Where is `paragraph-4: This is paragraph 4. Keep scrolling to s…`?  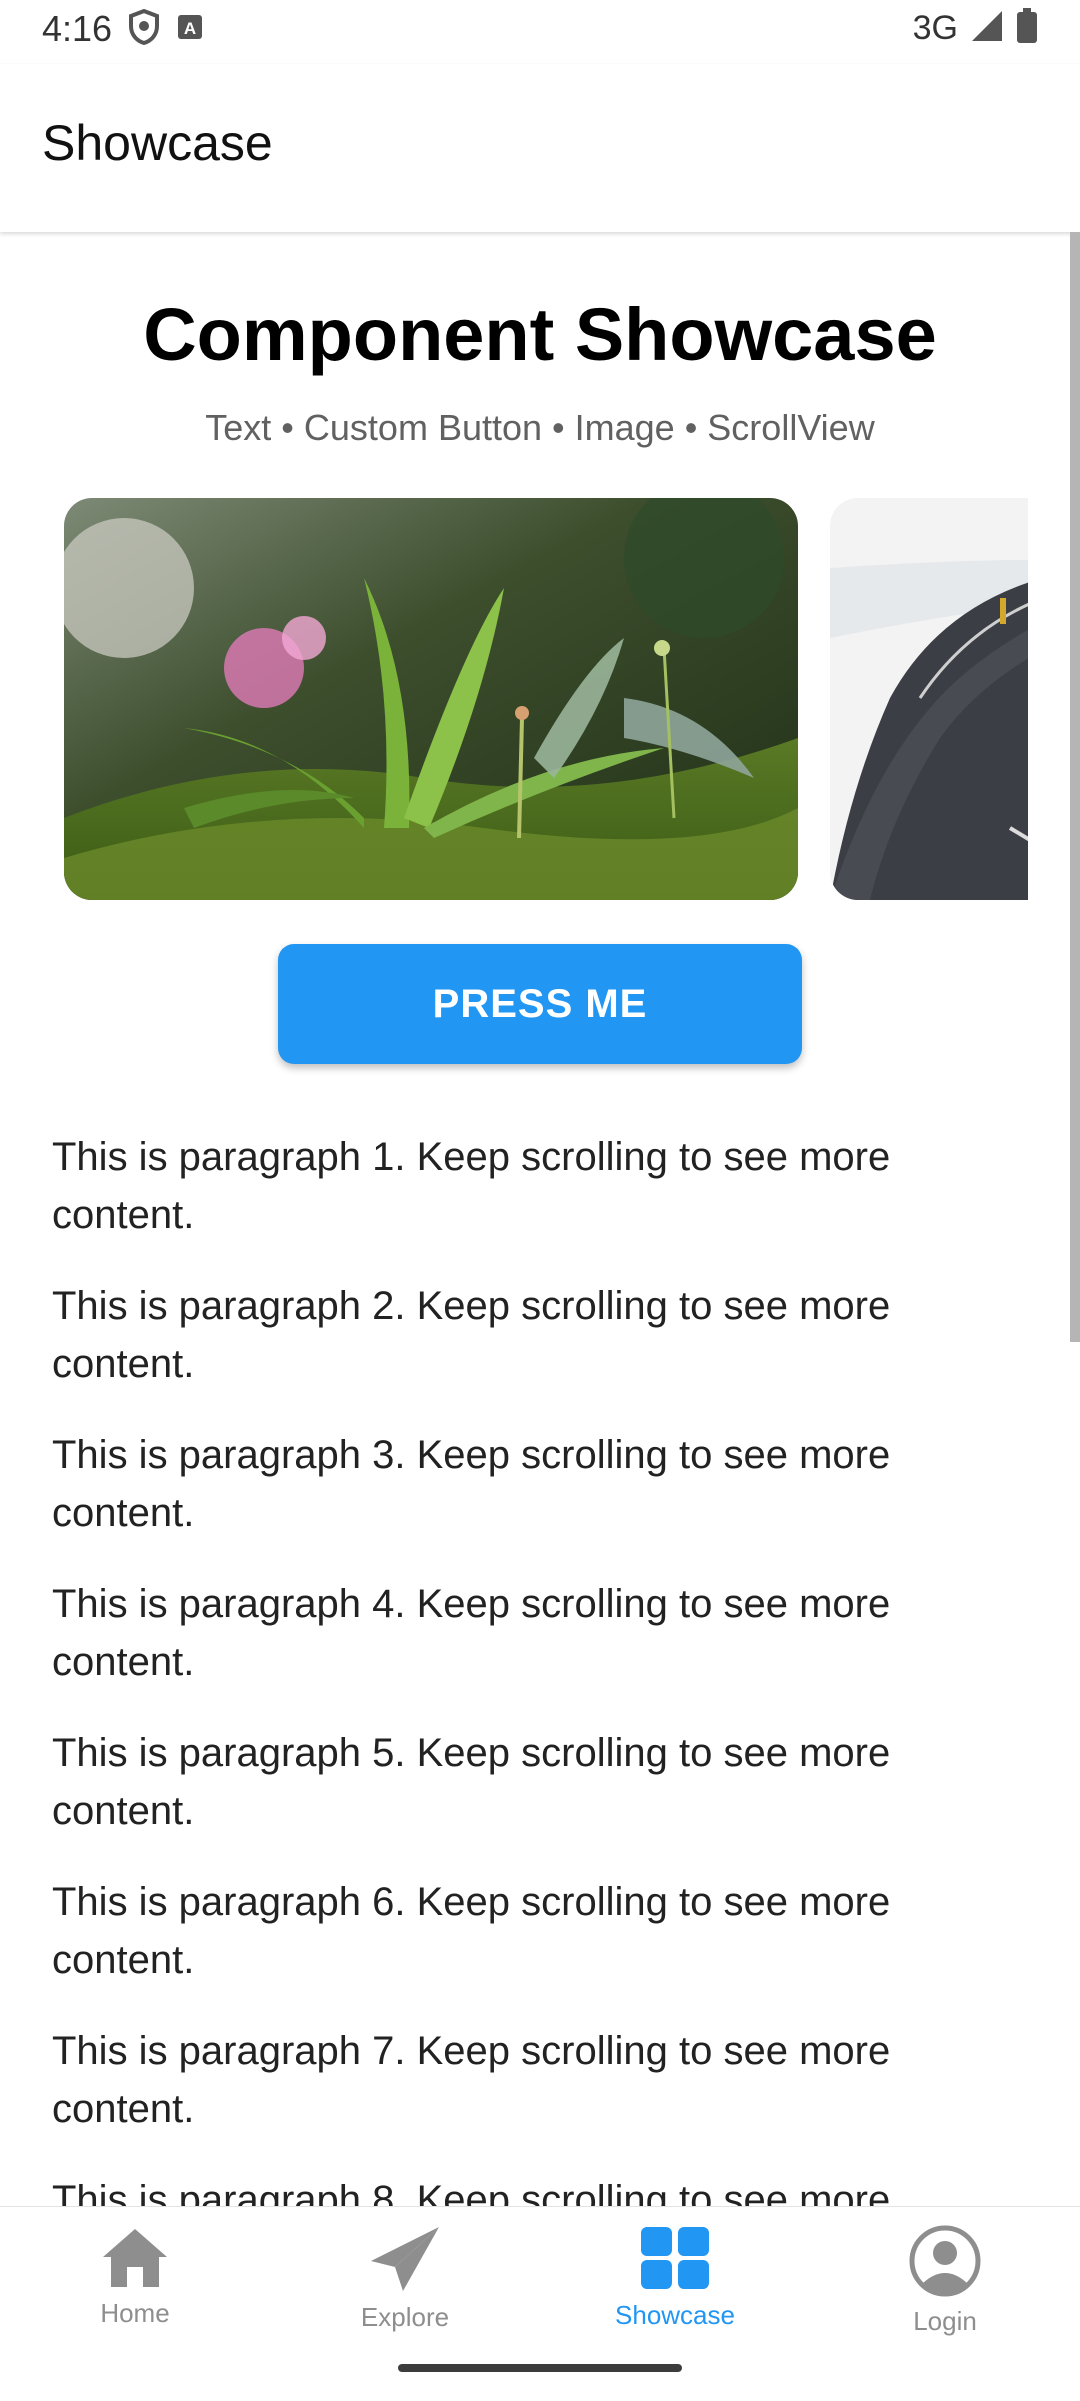
paragraph-4: This is paragraph 4. Keep scrolling to s… is located at coordinates (471, 1633).